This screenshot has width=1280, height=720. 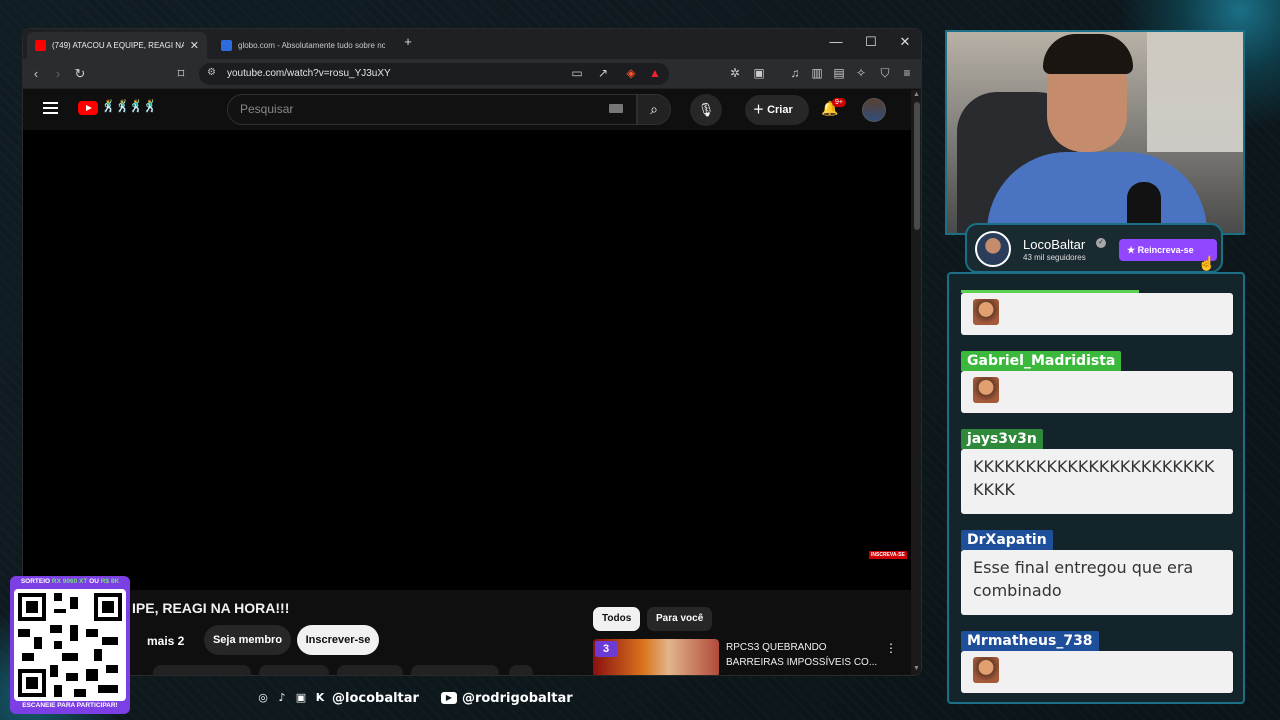 I want to click on brave-rewards-icon: ▲, so click(x=655, y=73).